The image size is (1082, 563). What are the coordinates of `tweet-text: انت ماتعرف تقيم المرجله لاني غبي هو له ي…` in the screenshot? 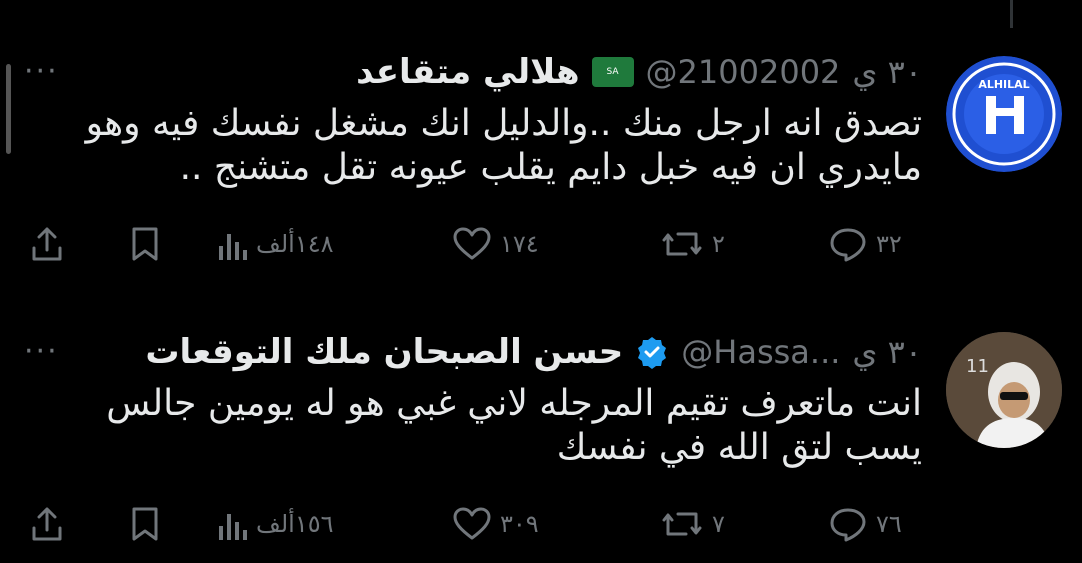 It's located at (514, 425).